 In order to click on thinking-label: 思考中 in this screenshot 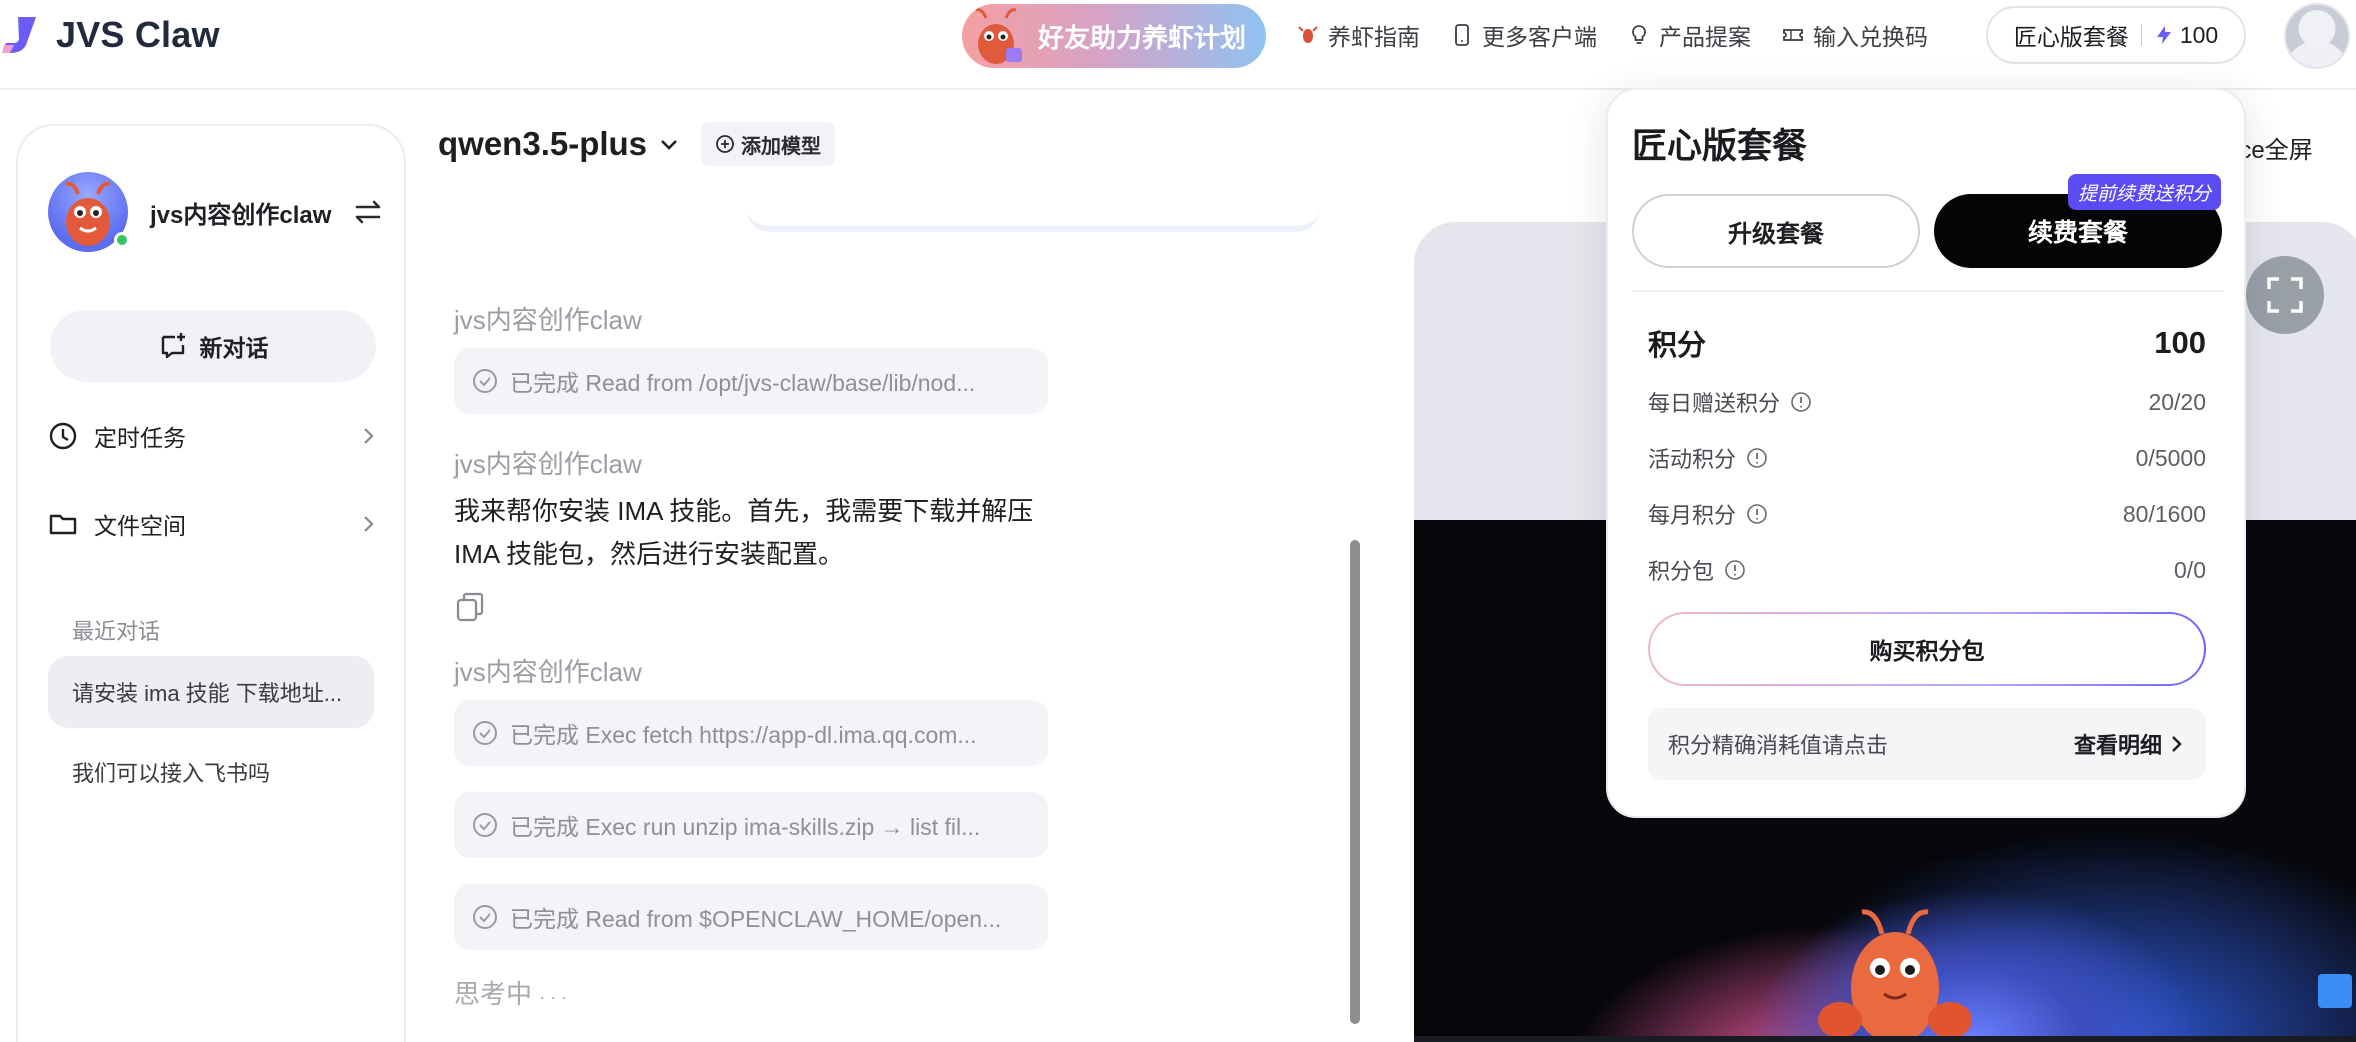, I will do `click(493, 994)`.